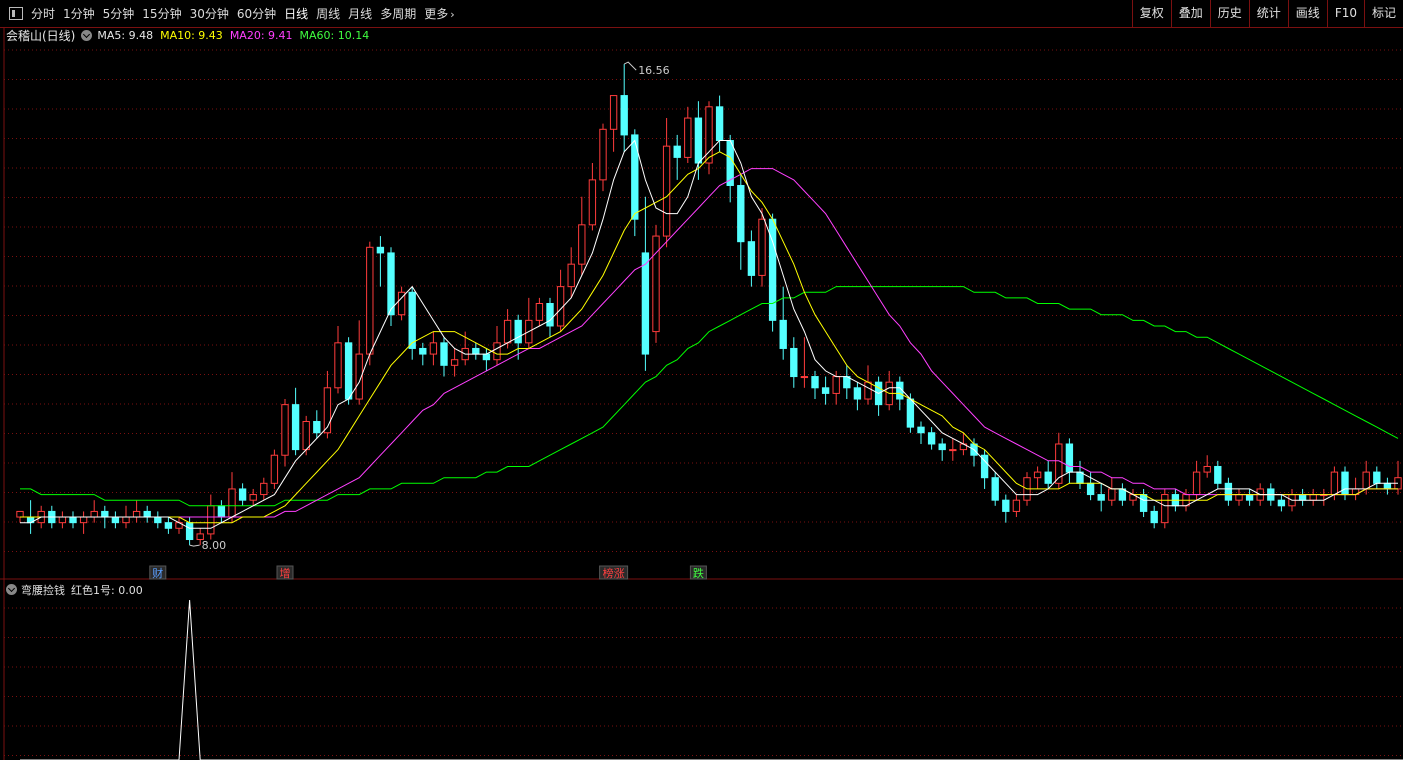  I want to click on low-price-label: 8.00, so click(214, 545).